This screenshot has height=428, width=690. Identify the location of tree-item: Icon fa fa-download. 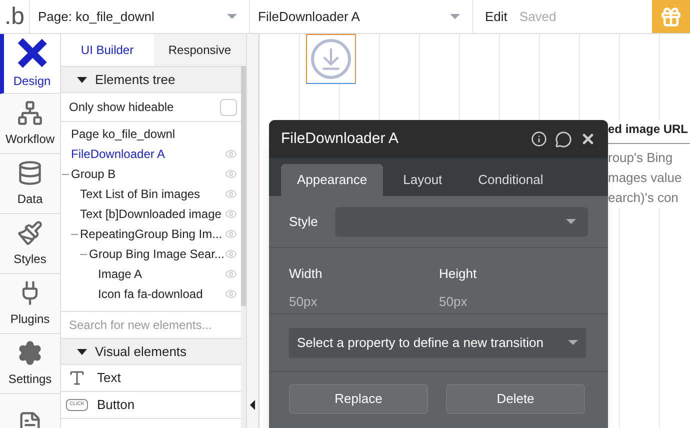
(150, 294).